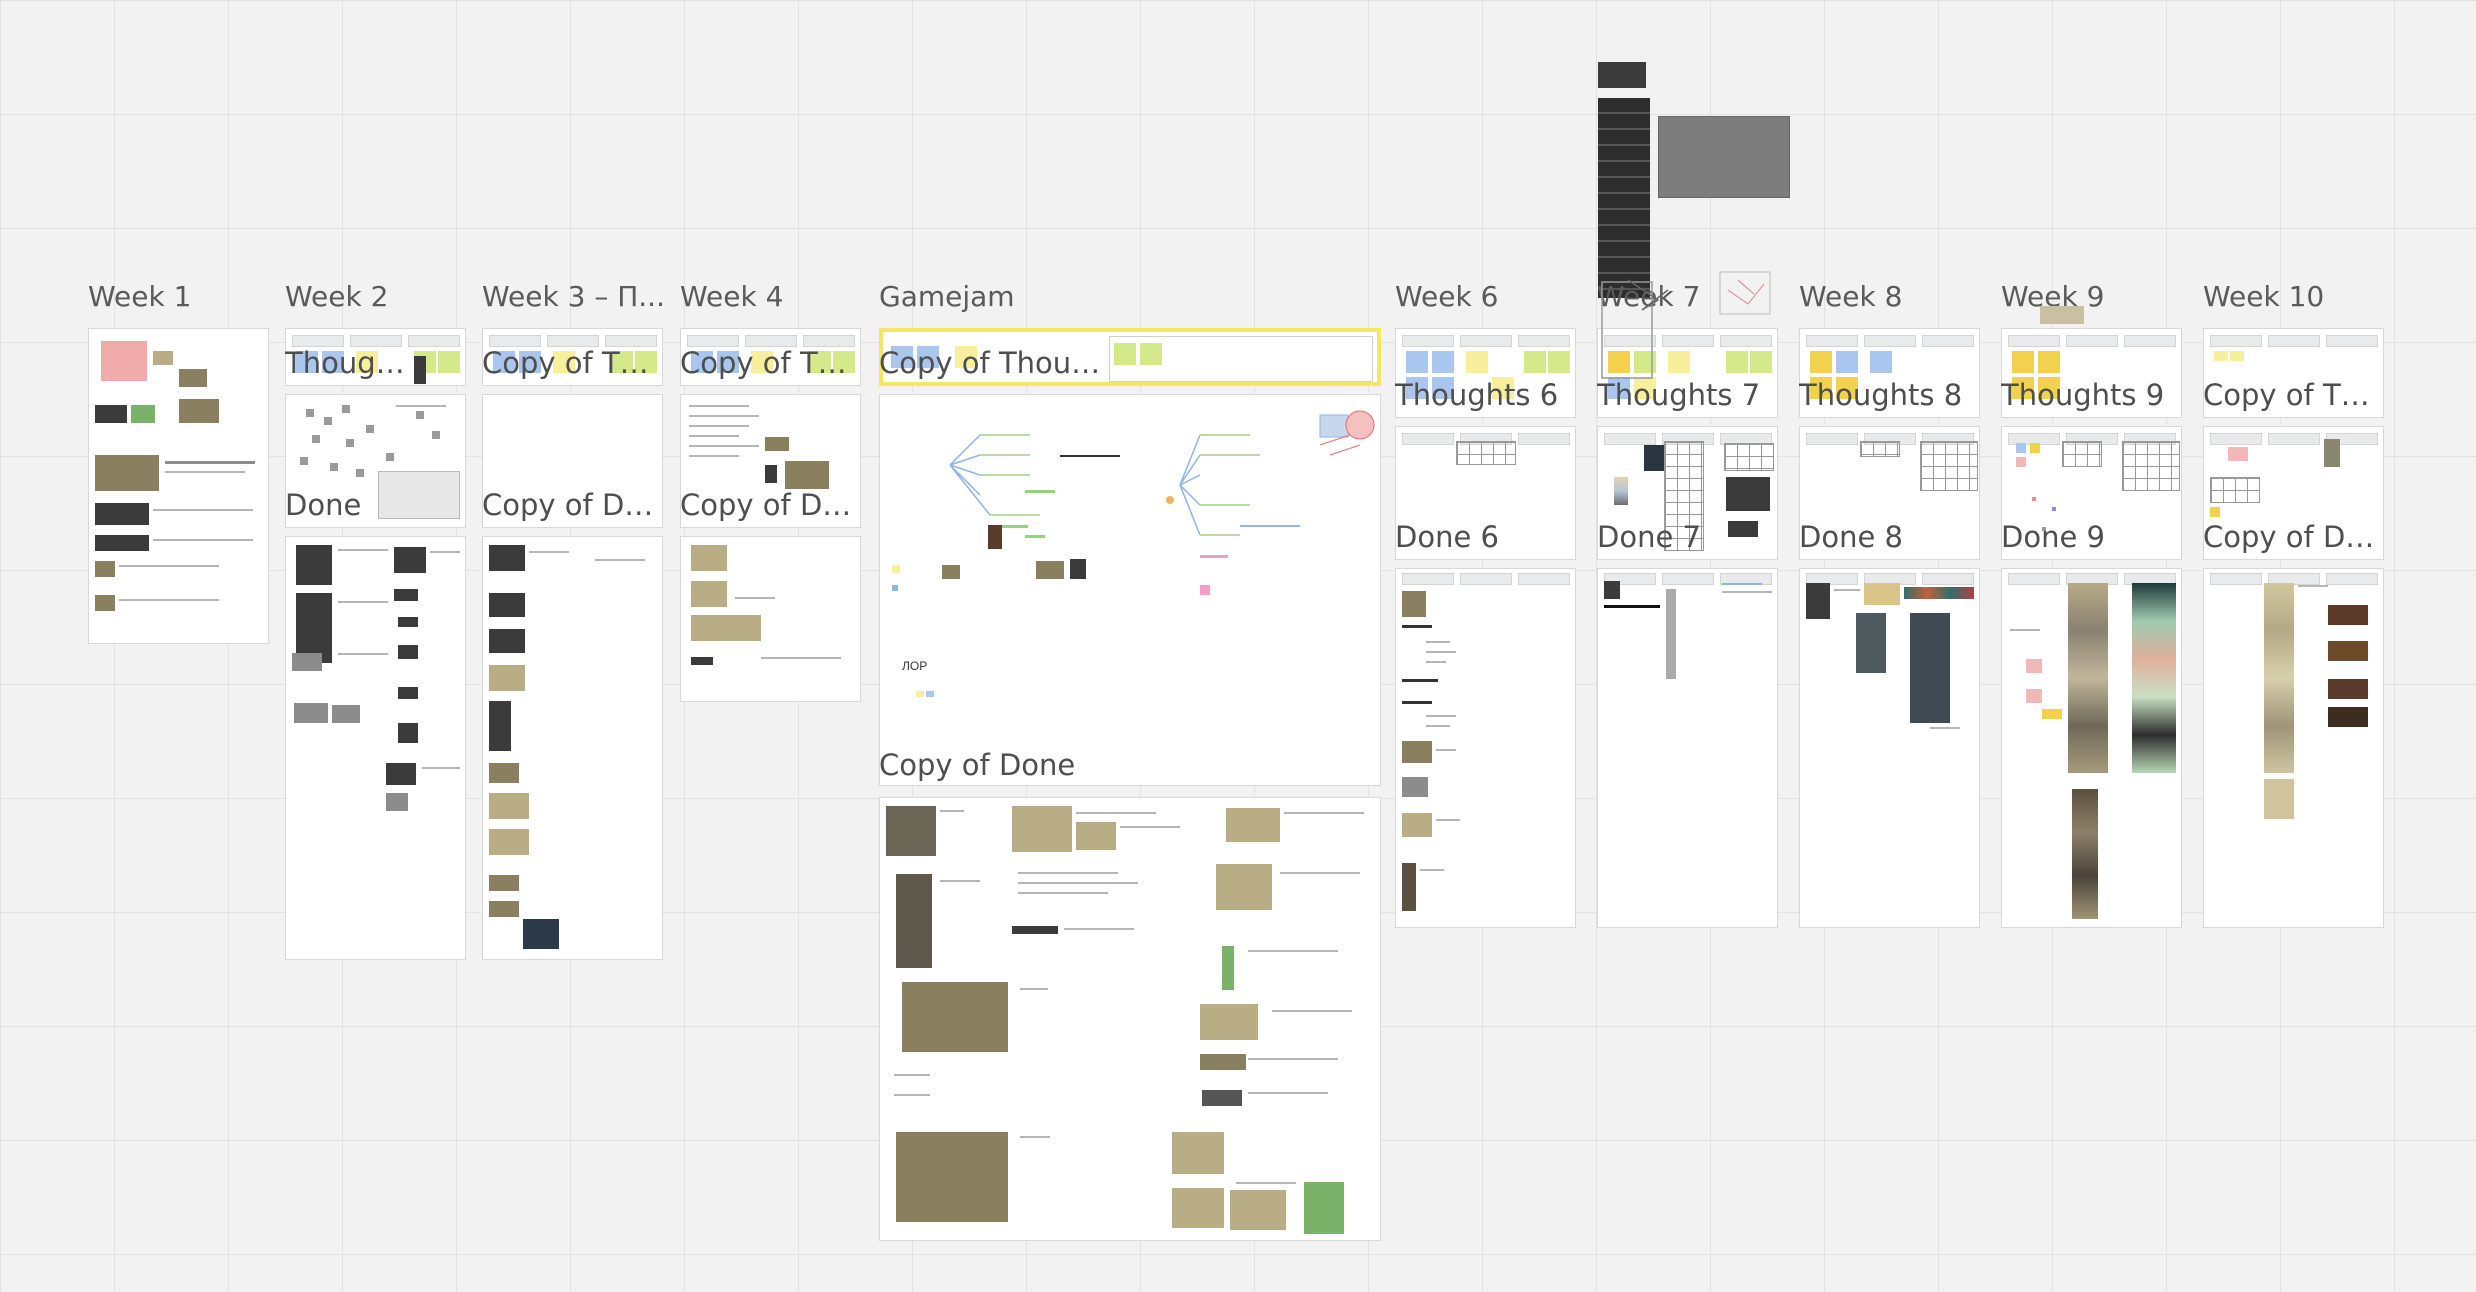 This screenshot has height=1292, width=2476. I want to click on column-title-week-1: Week 1, so click(139, 296).